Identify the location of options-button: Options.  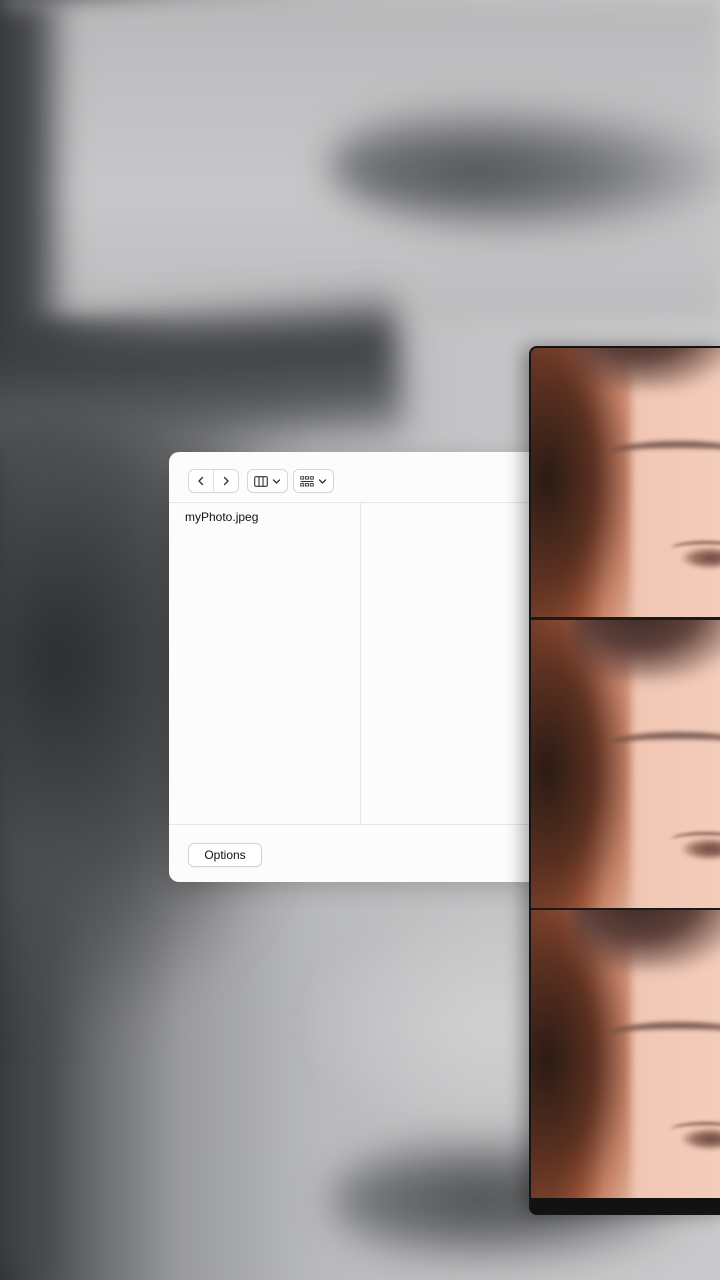
(225, 855).